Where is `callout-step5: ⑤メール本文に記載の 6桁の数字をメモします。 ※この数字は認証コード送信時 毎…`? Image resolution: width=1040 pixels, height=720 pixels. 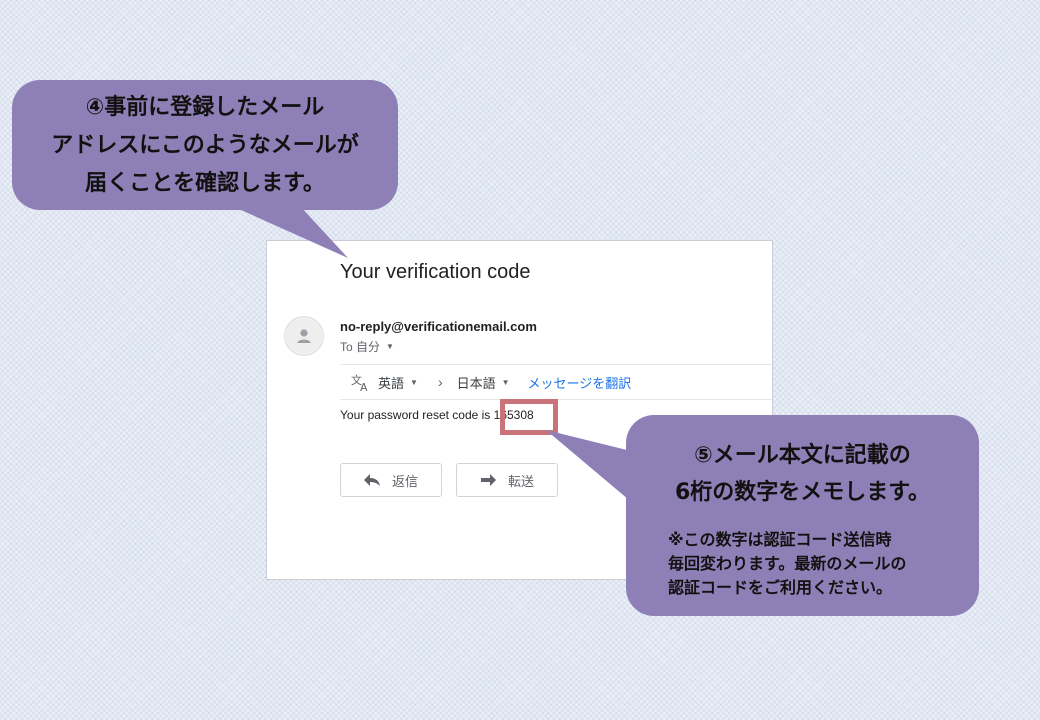
callout-step5: ⑤メール本文に記載の 6桁の数字をメモします。 ※この数字は認証コード送信時 毎… is located at coordinates (802, 515).